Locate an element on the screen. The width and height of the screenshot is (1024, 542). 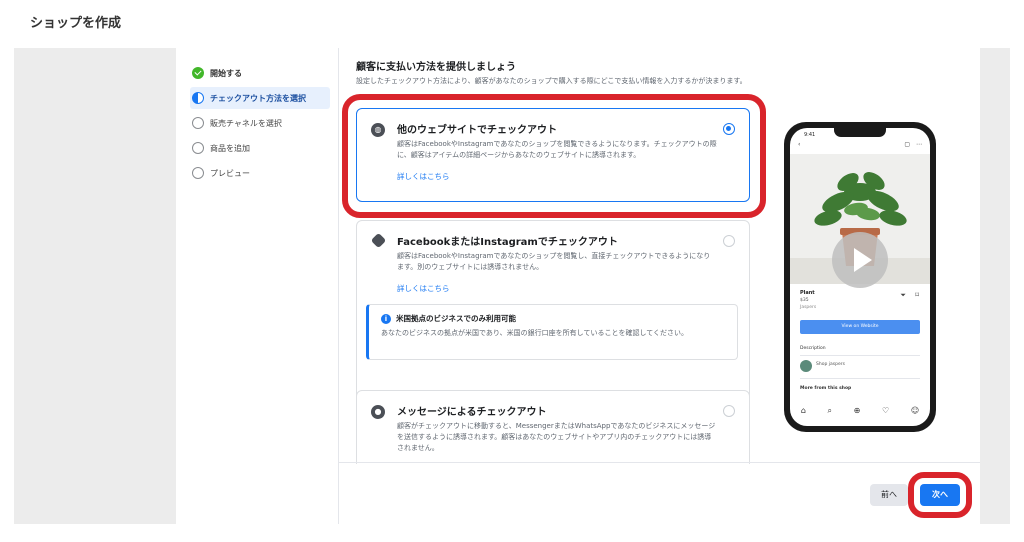
status-time: 9:41 is located at coordinates (810, 135).